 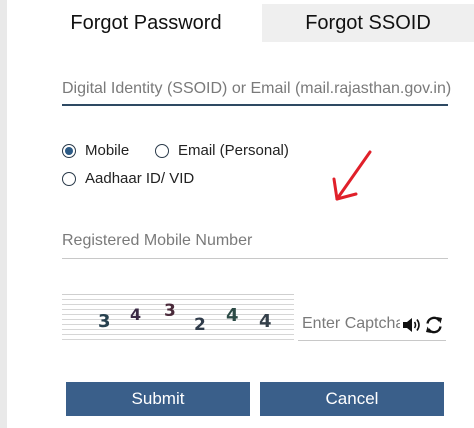 What do you see at coordinates (368, 23) in the screenshot?
I see `tab-forgot-ssoid: Forgot SSOID` at bounding box center [368, 23].